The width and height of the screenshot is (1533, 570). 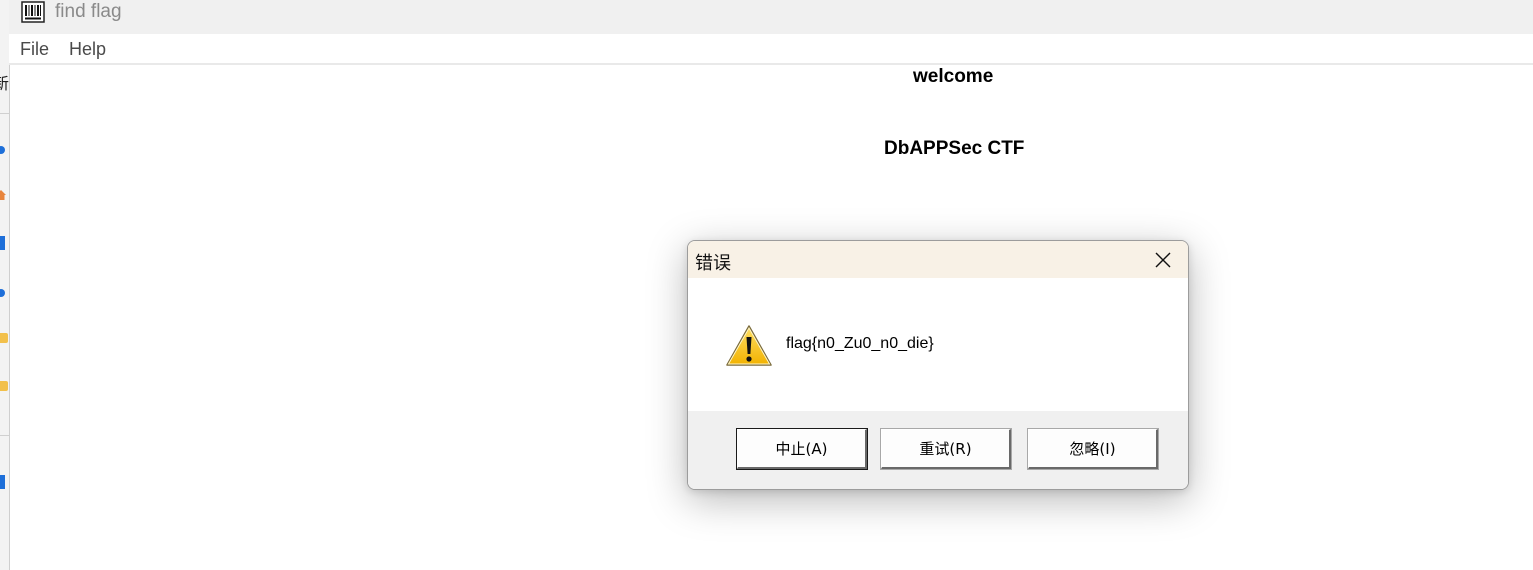 What do you see at coordinates (946, 449) in the screenshot?
I see `retry-button: 重试(R)` at bounding box center [946, 449].